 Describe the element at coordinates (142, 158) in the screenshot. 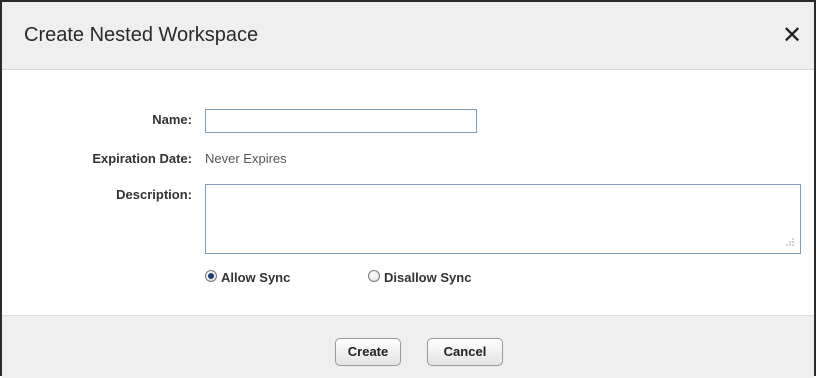

I see `expiration-date-label: Expiration Date:` at that location.